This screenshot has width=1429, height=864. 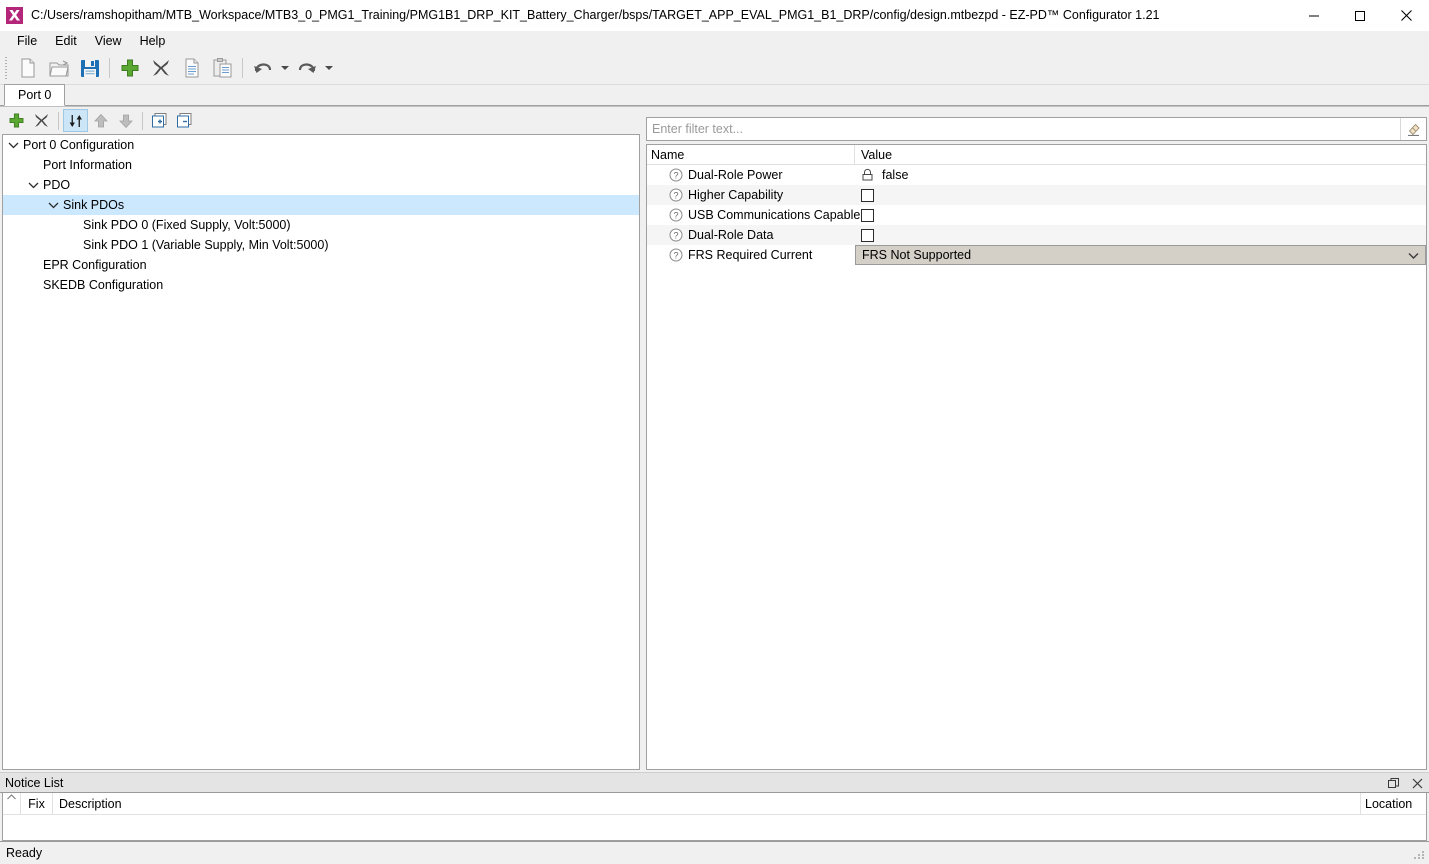 What do you see at coordinates (58, 68) in the screenshot?
I see `open-file-button` at bounding box center [58, 68].